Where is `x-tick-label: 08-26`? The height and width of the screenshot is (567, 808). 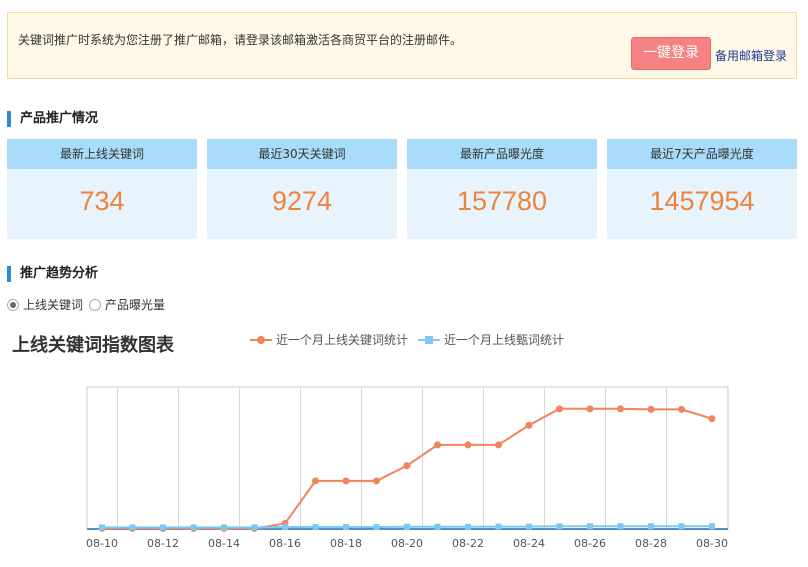 x-tick-label: 08-26 is located at coordinates (590, 543).